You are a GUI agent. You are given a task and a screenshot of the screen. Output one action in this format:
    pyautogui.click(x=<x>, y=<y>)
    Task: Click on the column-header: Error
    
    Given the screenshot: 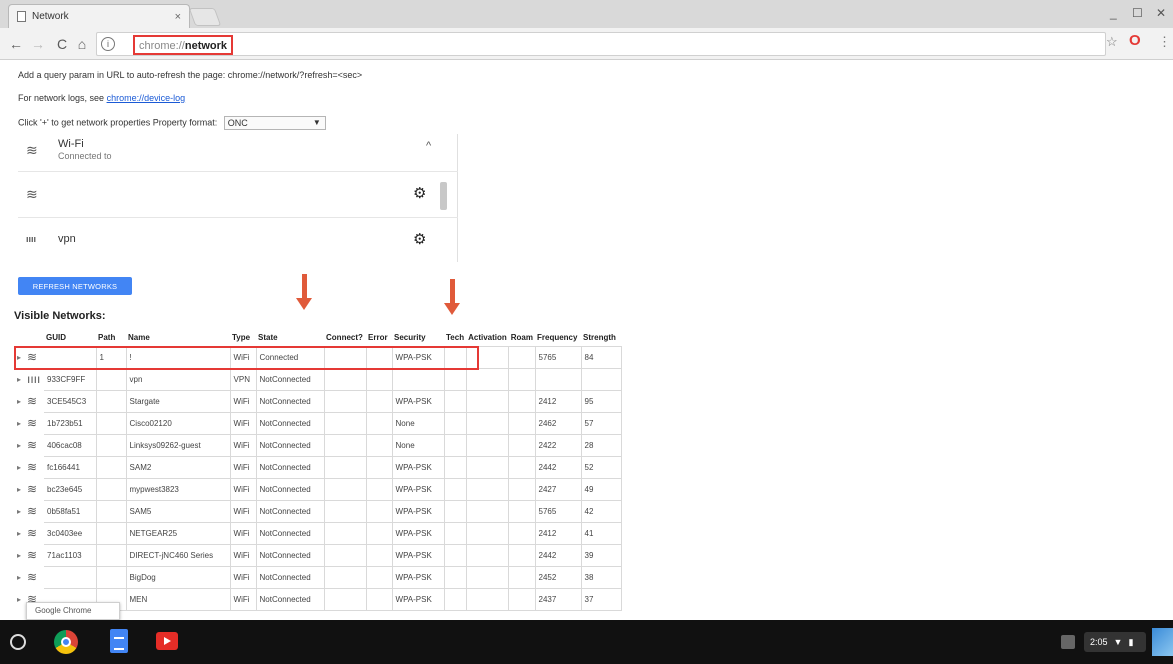 What is the action you would take?
    pyautogui.click(x=378, y=338)
    